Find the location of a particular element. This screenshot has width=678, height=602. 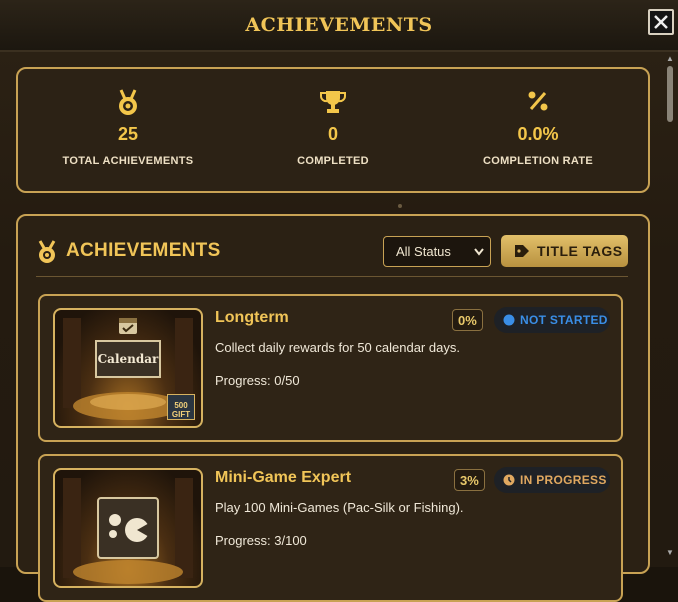

close-button is located at coordinates (661, 22).